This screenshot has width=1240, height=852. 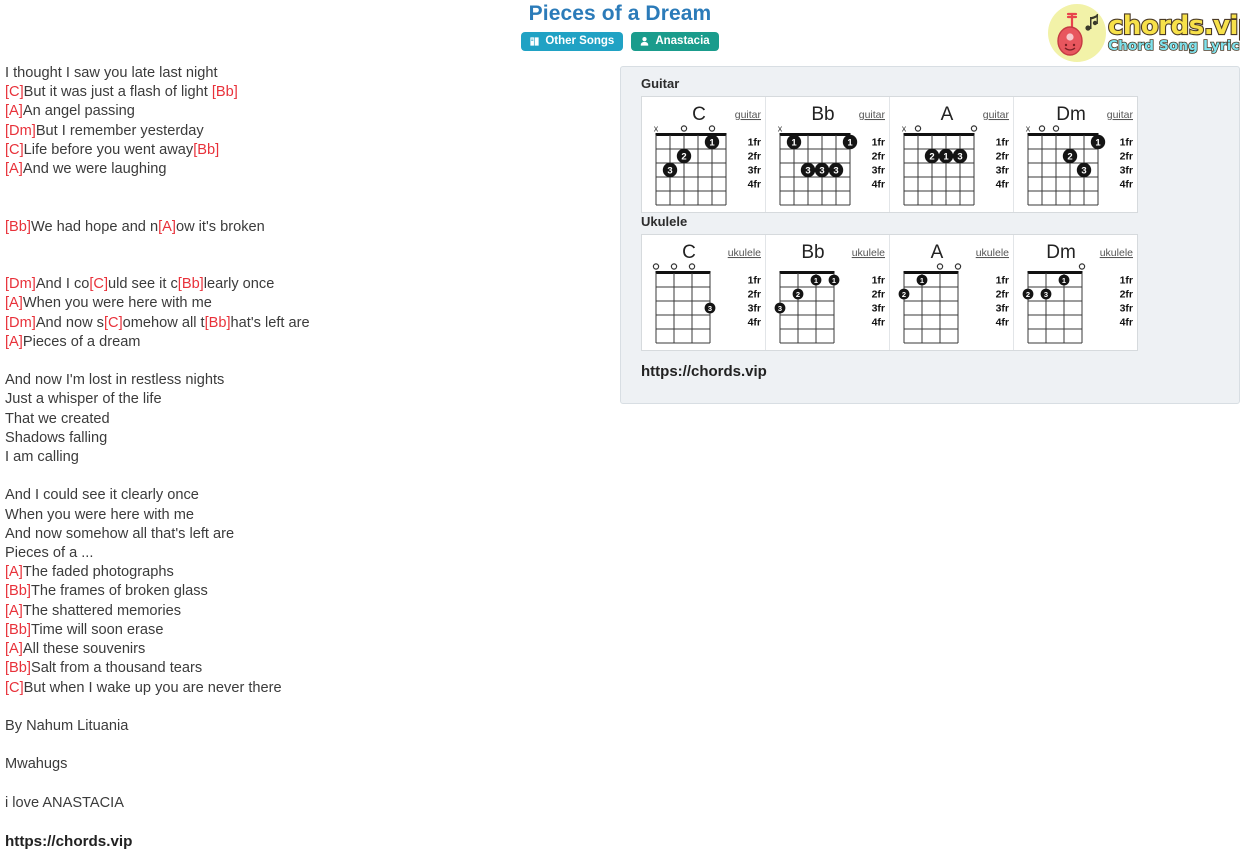 I want to click on lyric-line: [A]The faded photographs, so click(x=305, y=572).